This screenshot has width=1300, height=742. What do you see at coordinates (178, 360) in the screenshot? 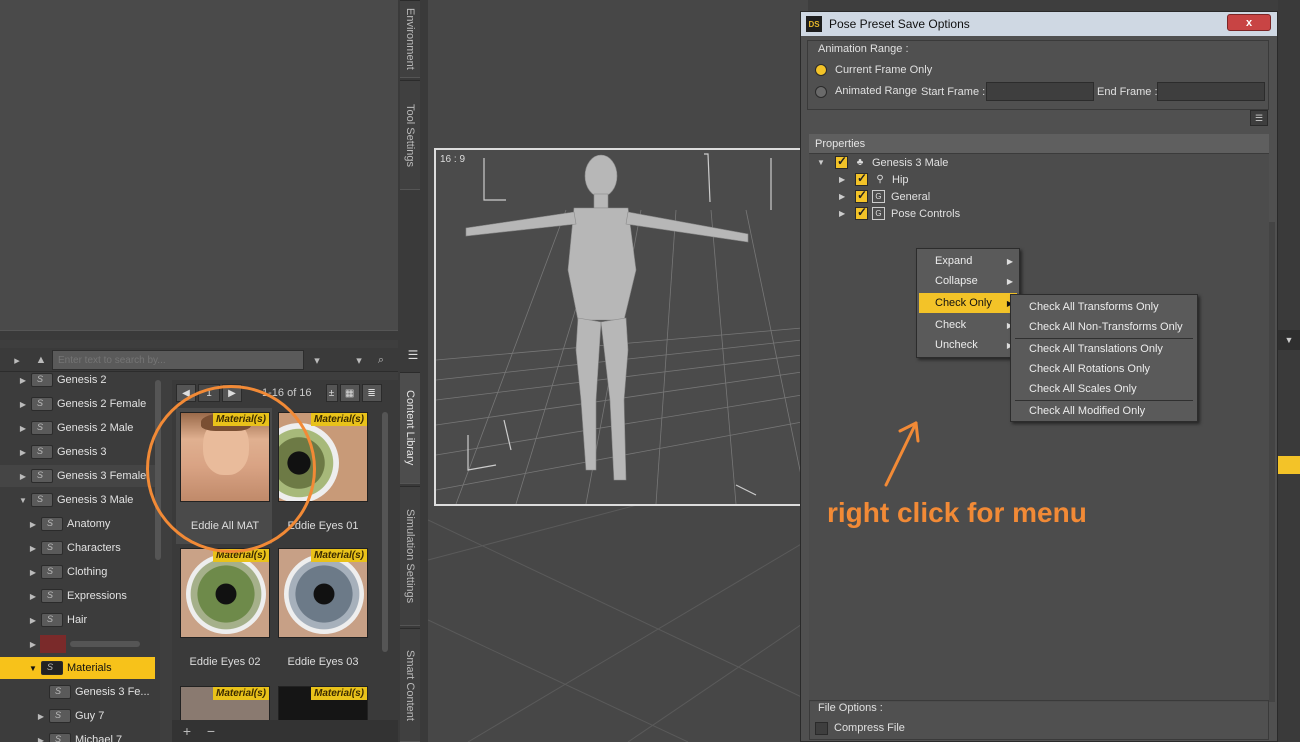
I see `search-input` at bounding box center [178, 360].